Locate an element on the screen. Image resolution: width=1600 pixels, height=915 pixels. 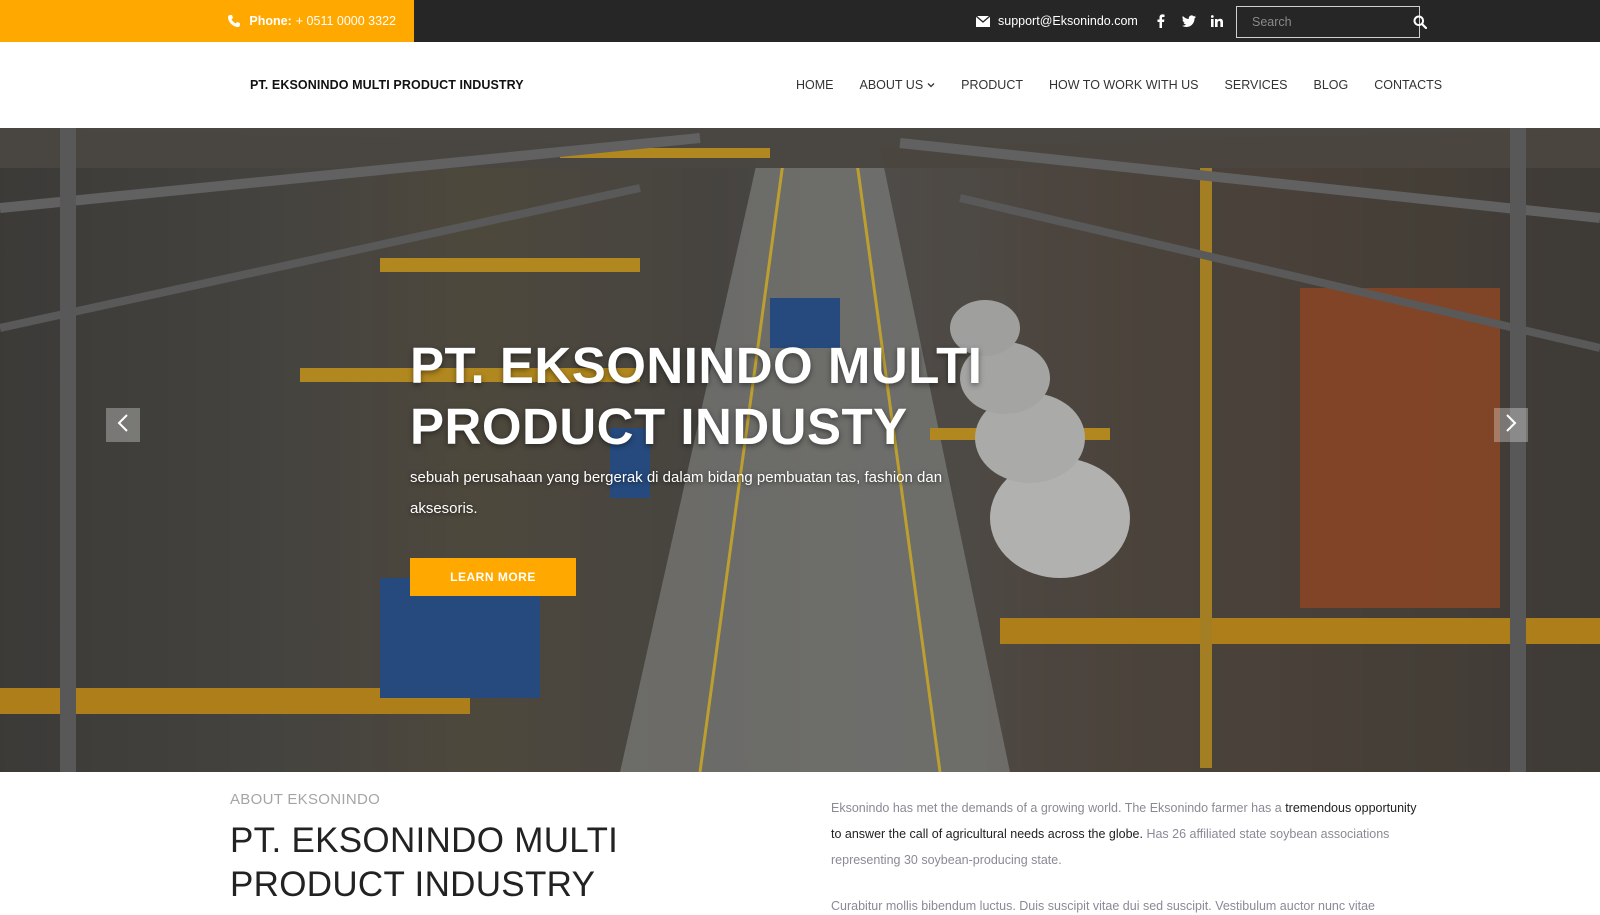
social-links is located at coordinates (1189, 21).